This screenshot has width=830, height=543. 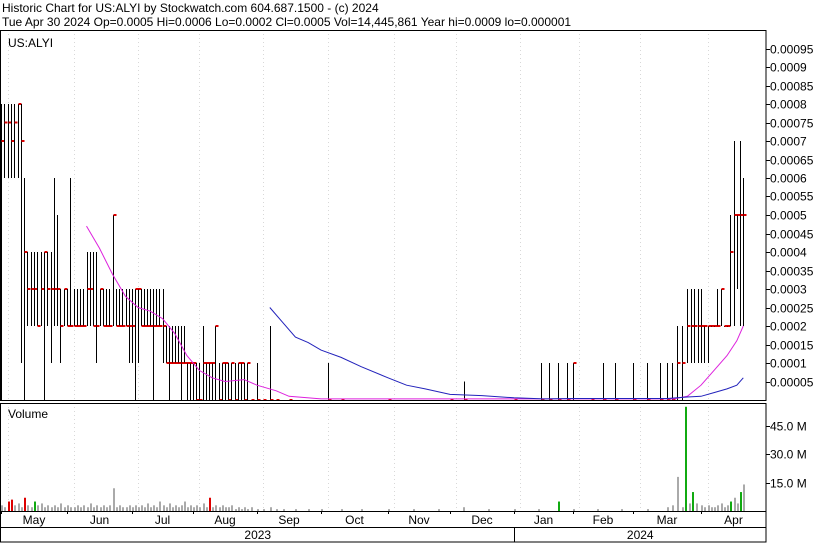 I want to click on month-label: Dec, so click(x=481, y=520).